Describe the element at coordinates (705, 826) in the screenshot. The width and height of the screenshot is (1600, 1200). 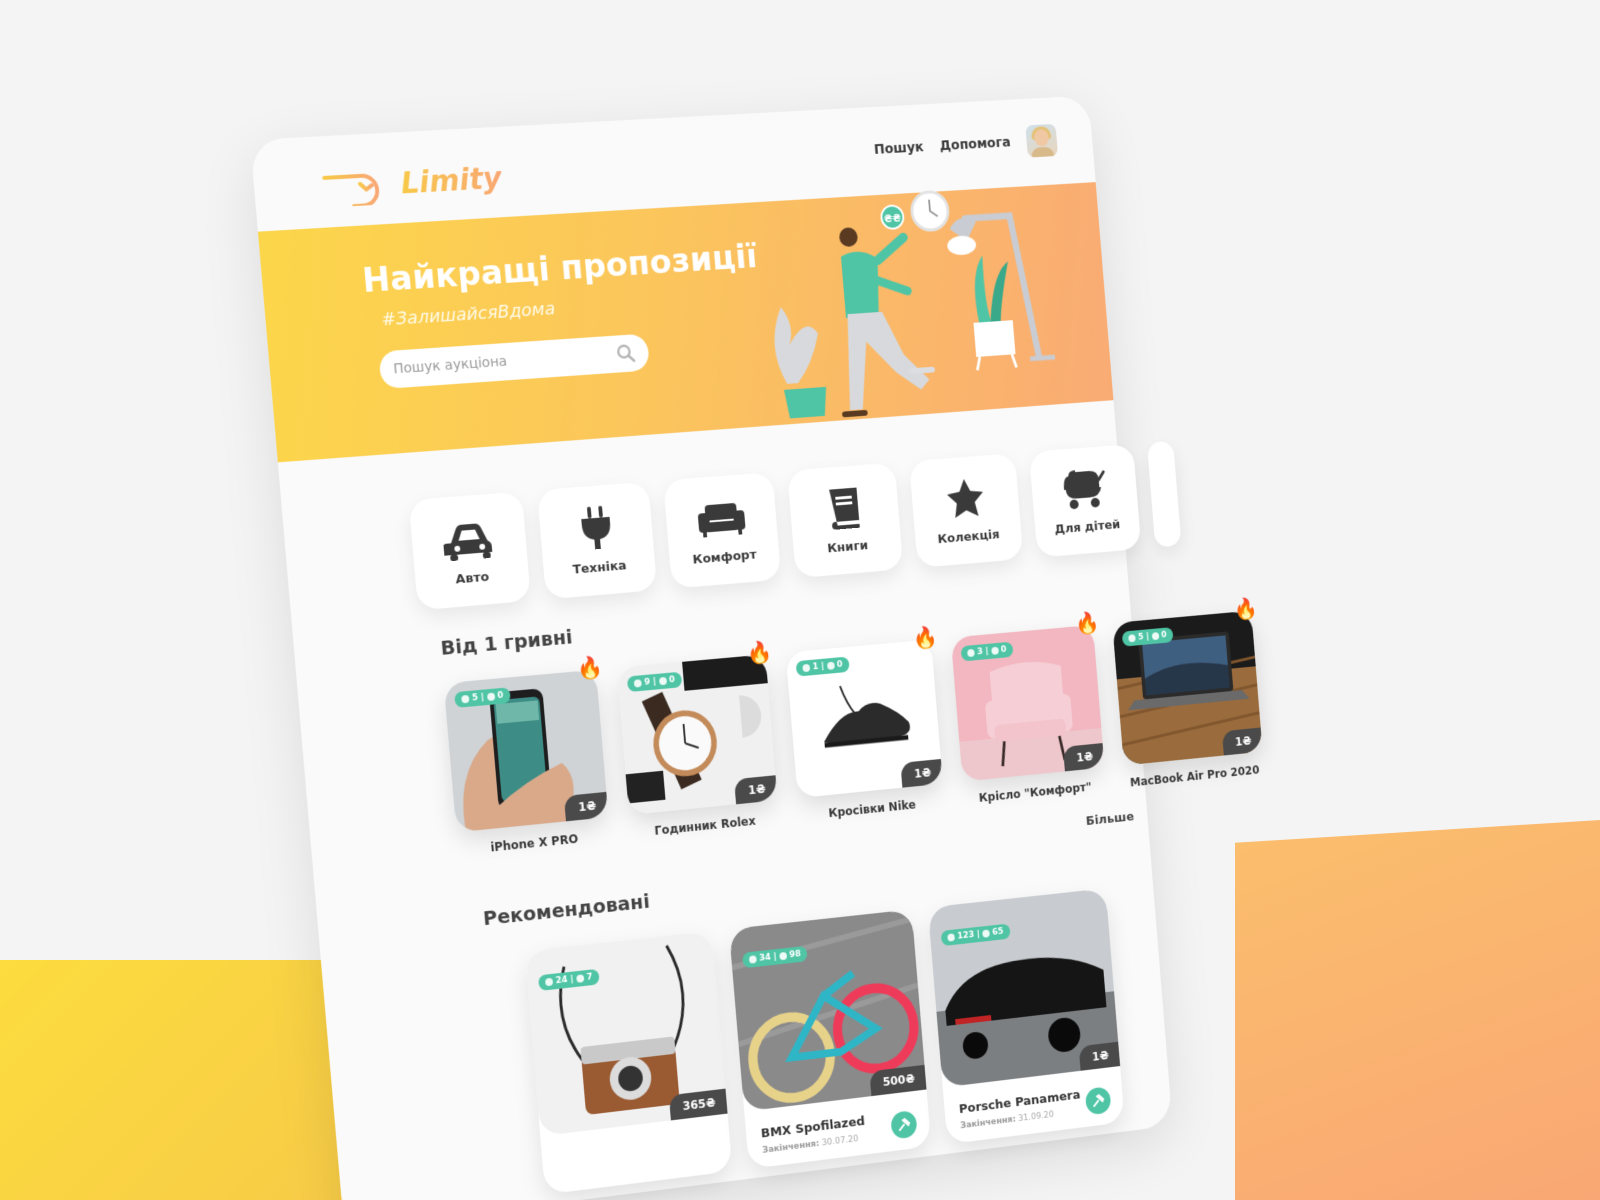
I see `product-name: Годинник Rolex` at that location.